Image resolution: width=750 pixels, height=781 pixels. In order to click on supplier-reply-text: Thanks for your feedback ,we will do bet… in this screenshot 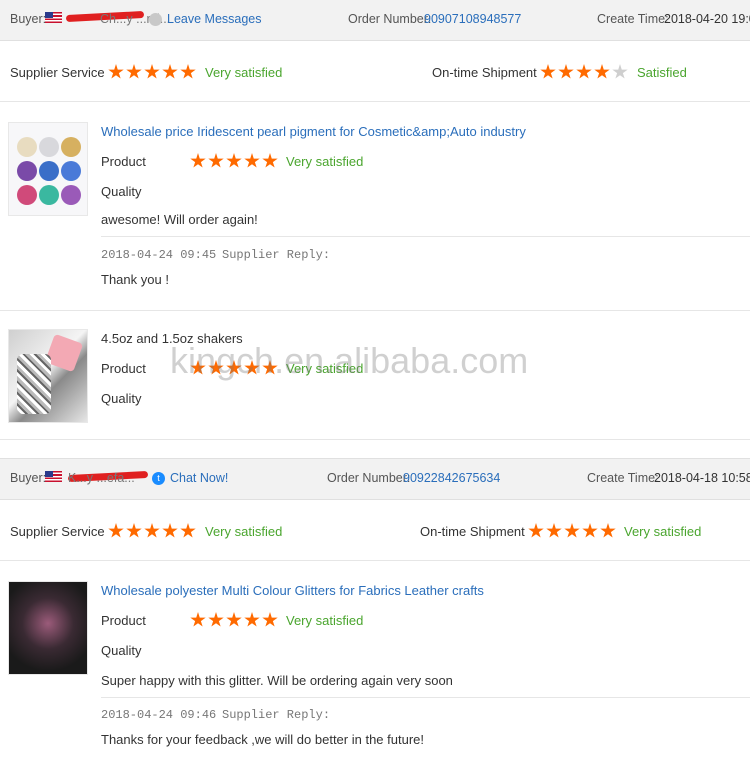, I will do `click(263, 739)`.